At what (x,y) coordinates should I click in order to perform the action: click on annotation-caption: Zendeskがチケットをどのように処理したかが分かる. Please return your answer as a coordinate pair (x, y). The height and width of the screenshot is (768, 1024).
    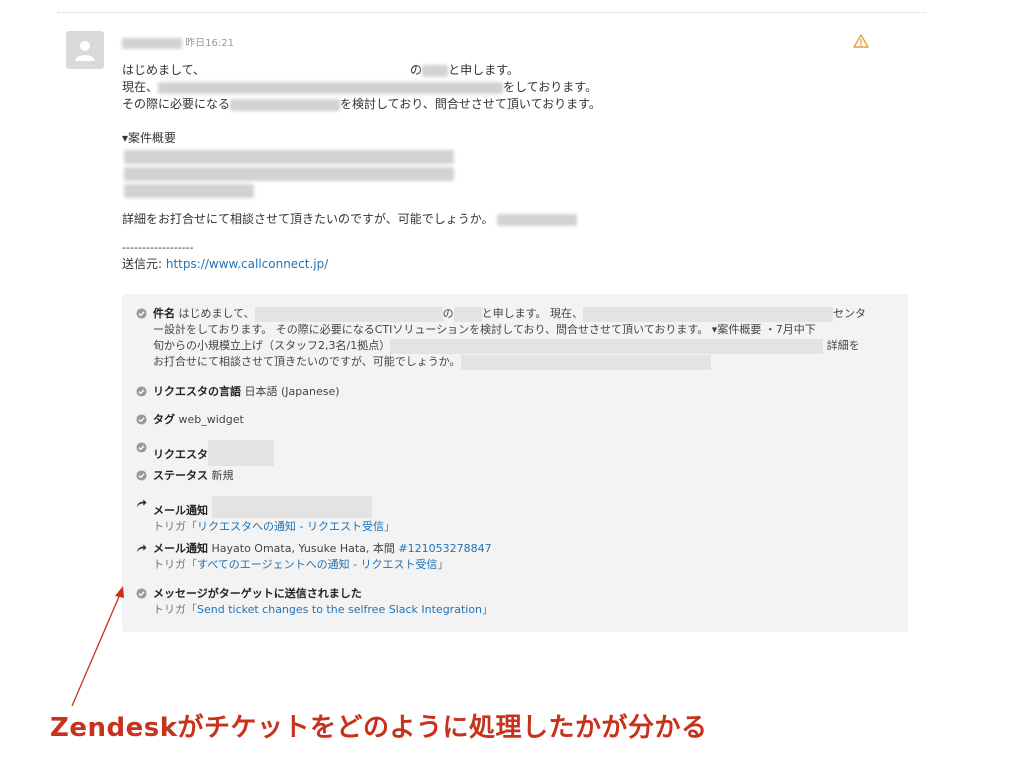
    Looking at the image, I should click on (379, 728).